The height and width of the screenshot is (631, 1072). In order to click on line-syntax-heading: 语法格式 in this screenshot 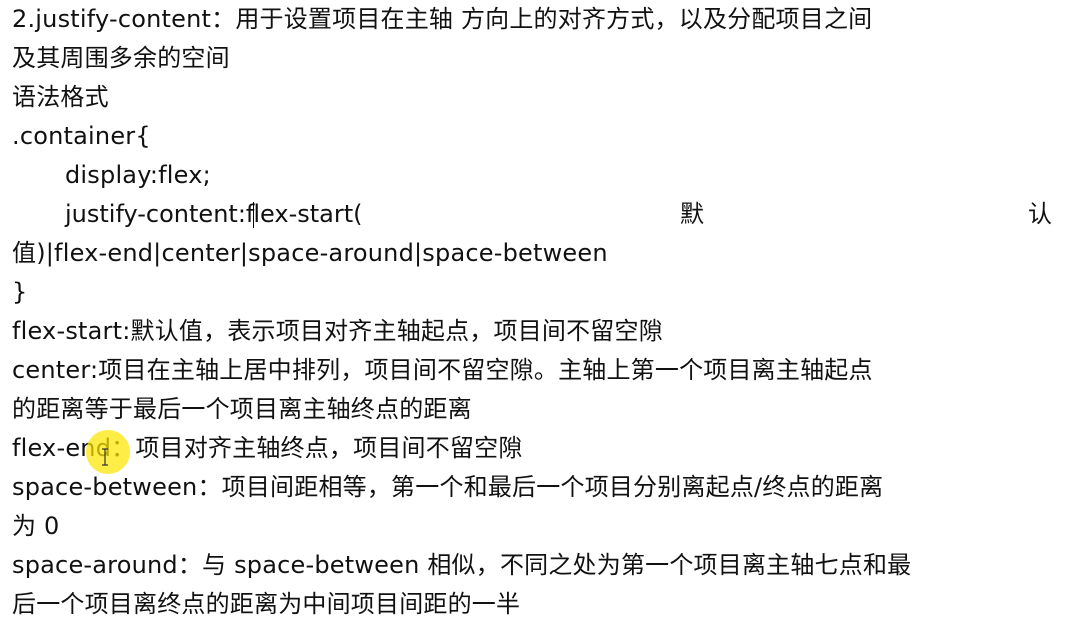, I will do `click(60, 97)`.